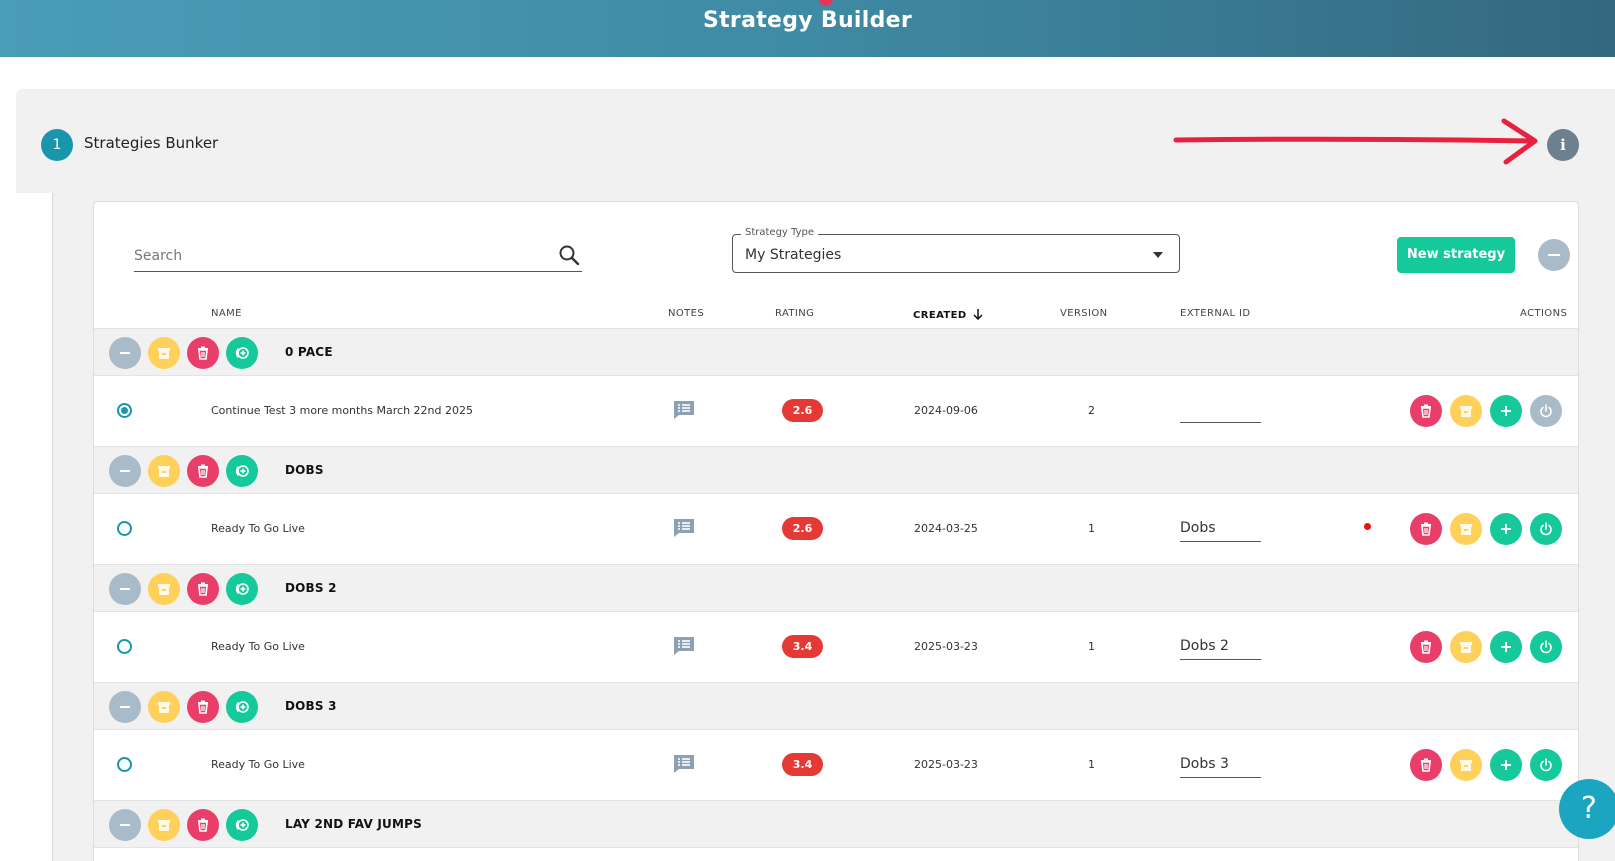 Image resolution: width=1615 pixels, height=861 pixels. Describe the element at coordinates (946, 764) in the screenshot. I see `created-date: 2025-03-23` at that location.